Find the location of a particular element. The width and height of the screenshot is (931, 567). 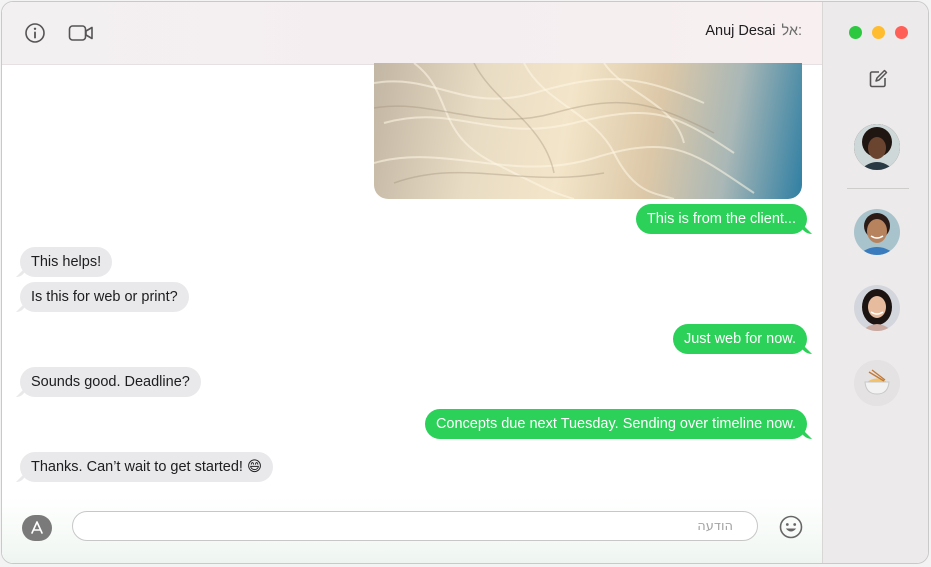

emoji-icon is located at coordinates (791, 527).